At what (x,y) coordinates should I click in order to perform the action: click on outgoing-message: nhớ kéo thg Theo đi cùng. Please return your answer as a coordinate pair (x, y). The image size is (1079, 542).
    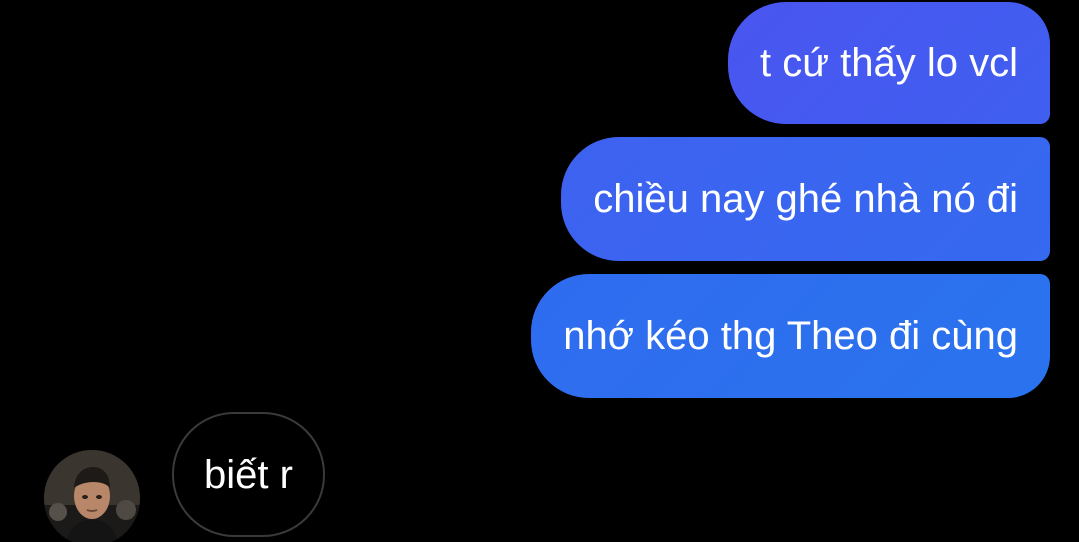
    Looking at the image, I should click on (790, 336).